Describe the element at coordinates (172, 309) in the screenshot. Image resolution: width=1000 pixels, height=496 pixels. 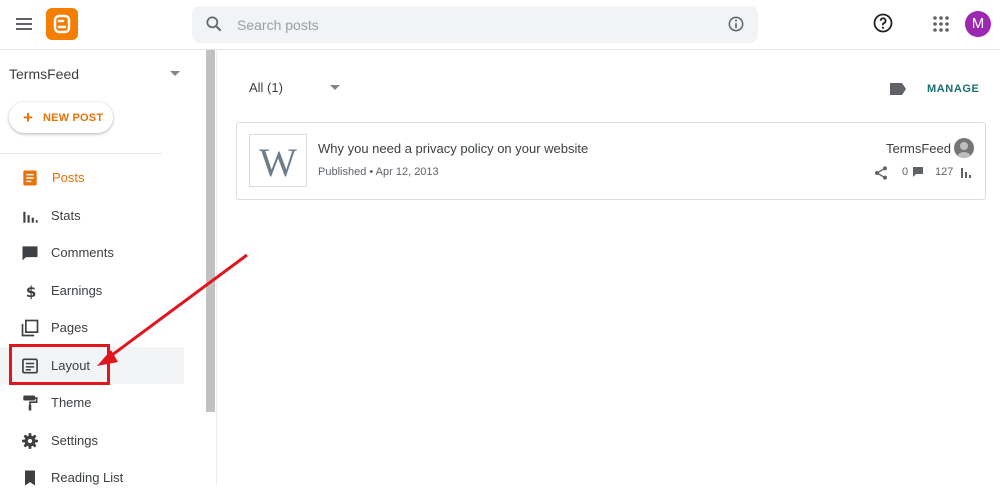
I see `annotation-arrow` at that location.